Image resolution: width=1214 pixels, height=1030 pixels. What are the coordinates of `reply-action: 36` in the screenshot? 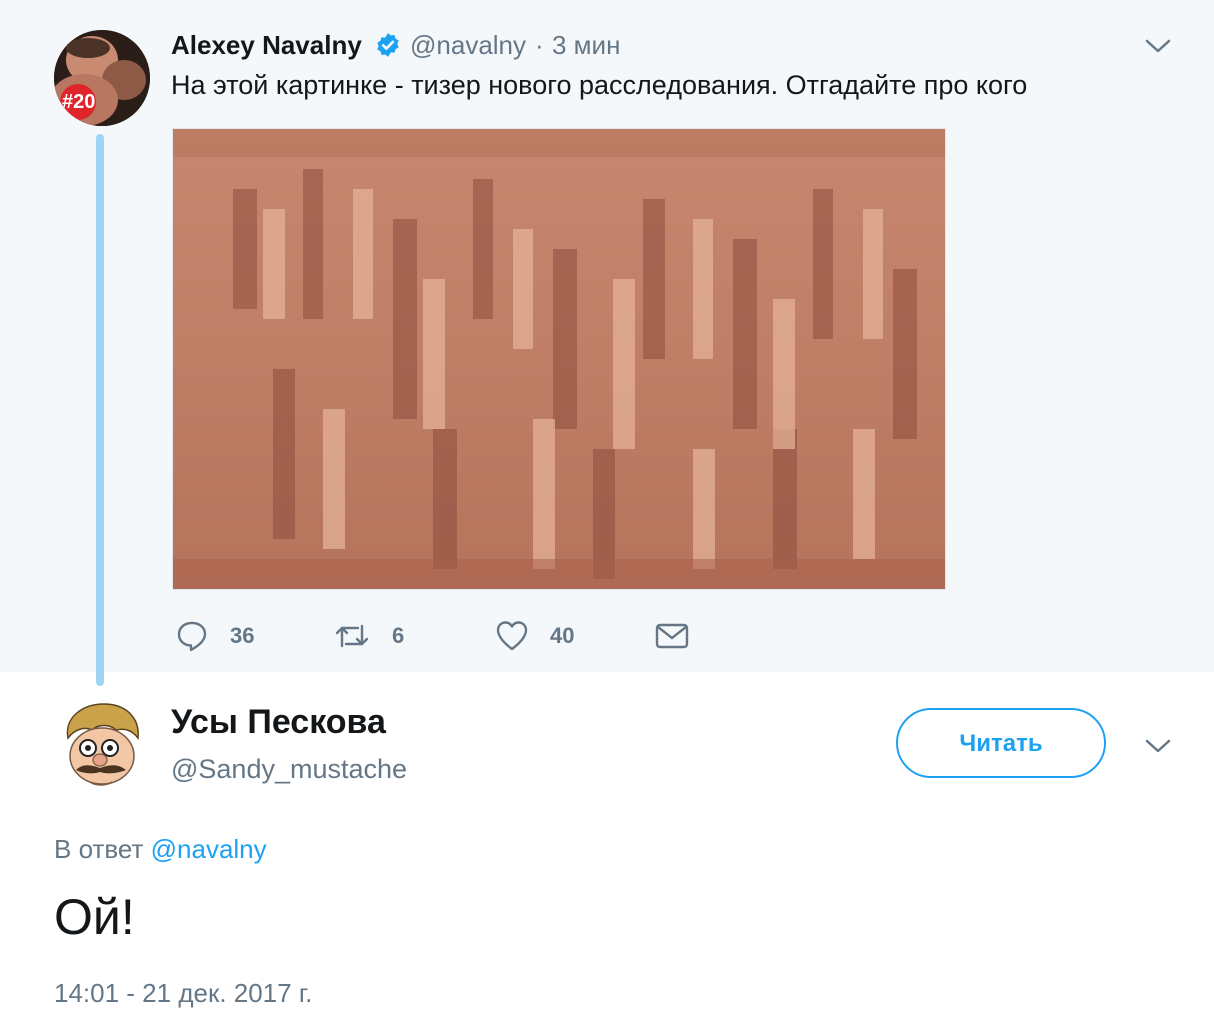 It's located at (215, 636).